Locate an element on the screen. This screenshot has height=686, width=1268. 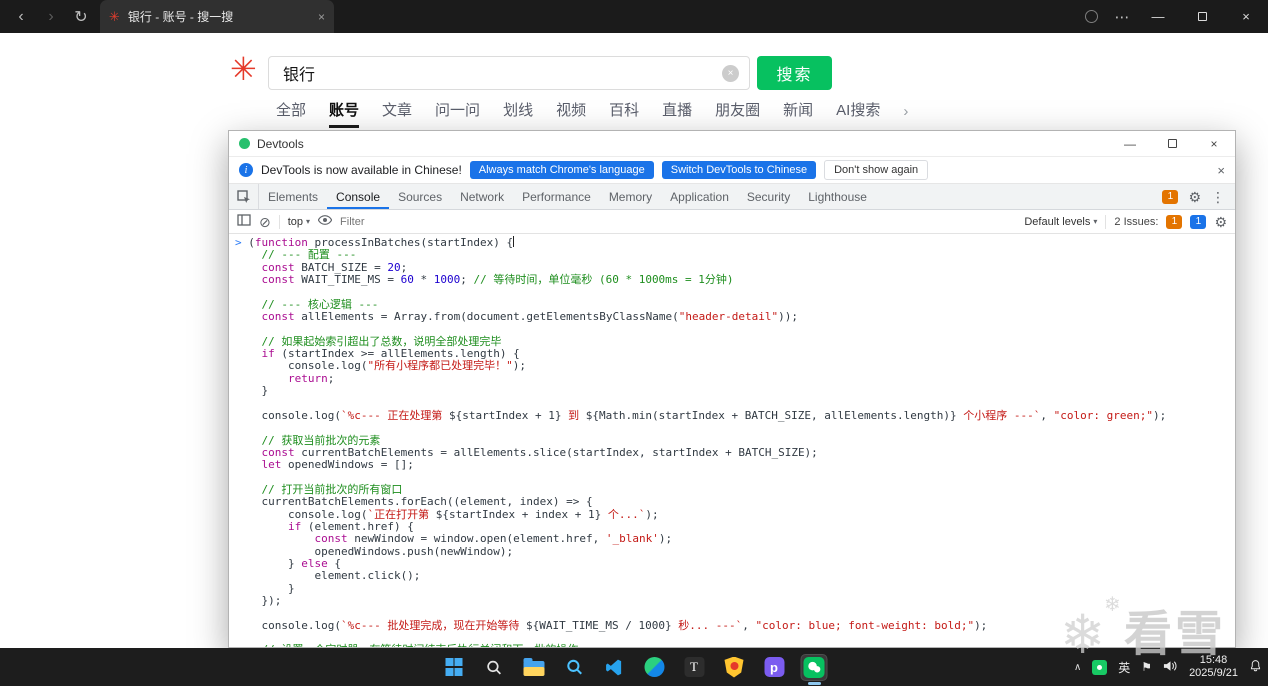
search-button: 搜索 is located at coordinates (794, 73).